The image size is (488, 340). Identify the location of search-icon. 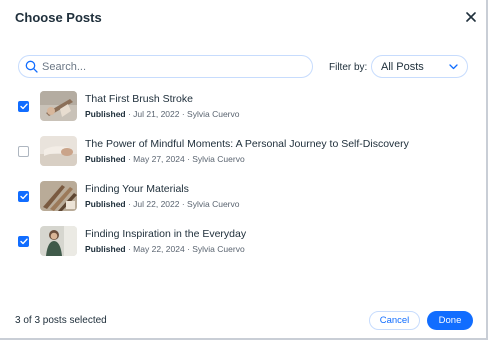
(31, 66).